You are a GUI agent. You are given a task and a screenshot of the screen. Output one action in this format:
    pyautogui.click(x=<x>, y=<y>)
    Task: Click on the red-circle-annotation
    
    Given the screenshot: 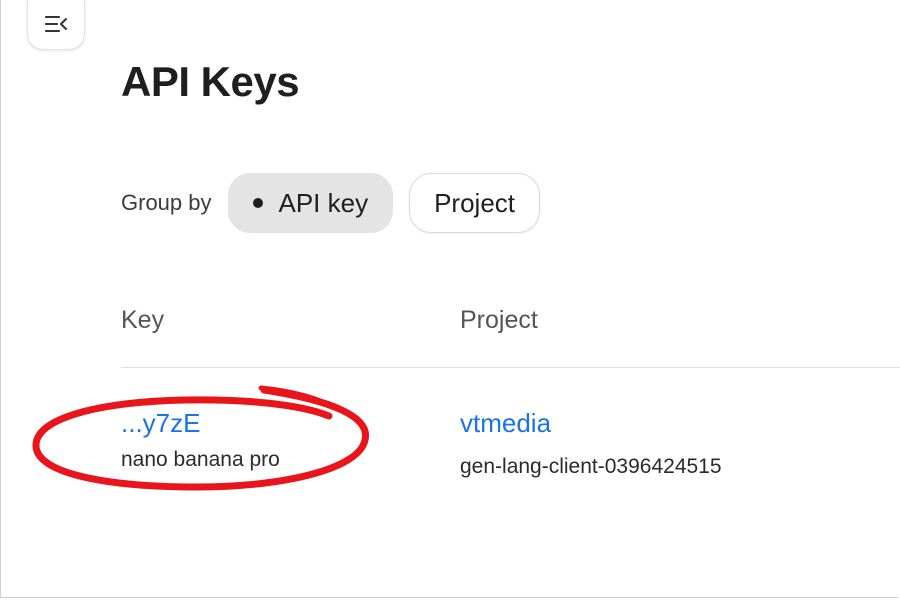 What is the action you would take?
    pyautogui.click(x=201, y=438)
    